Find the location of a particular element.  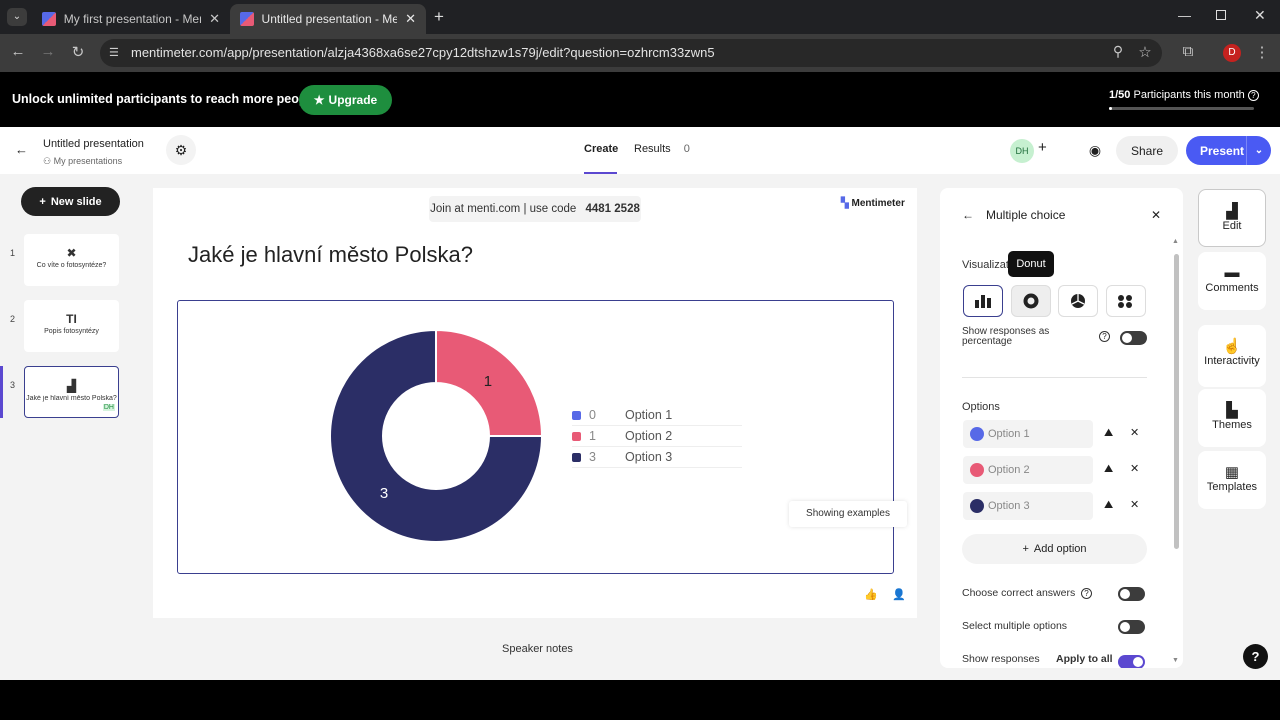

site-info-icon: ☰ is located at coordinates (114, 53).